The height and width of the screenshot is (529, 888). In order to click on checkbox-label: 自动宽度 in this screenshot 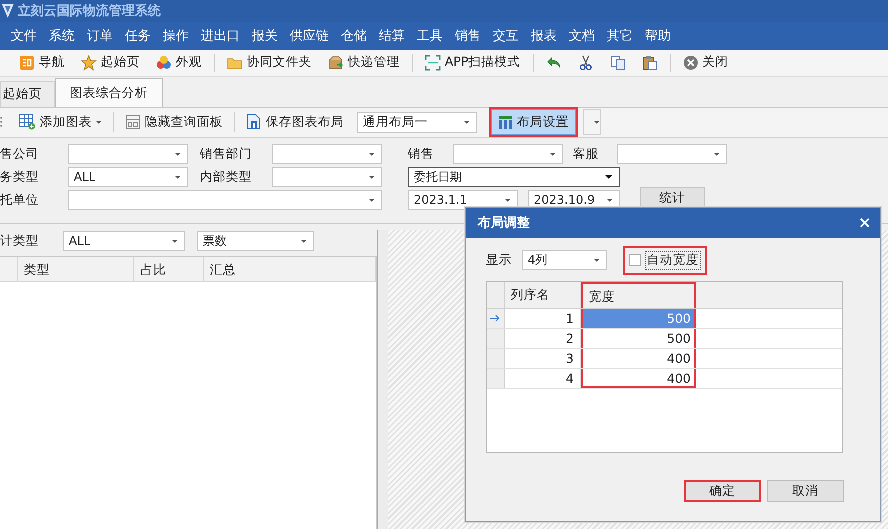, I will do `click(673, 260)`.